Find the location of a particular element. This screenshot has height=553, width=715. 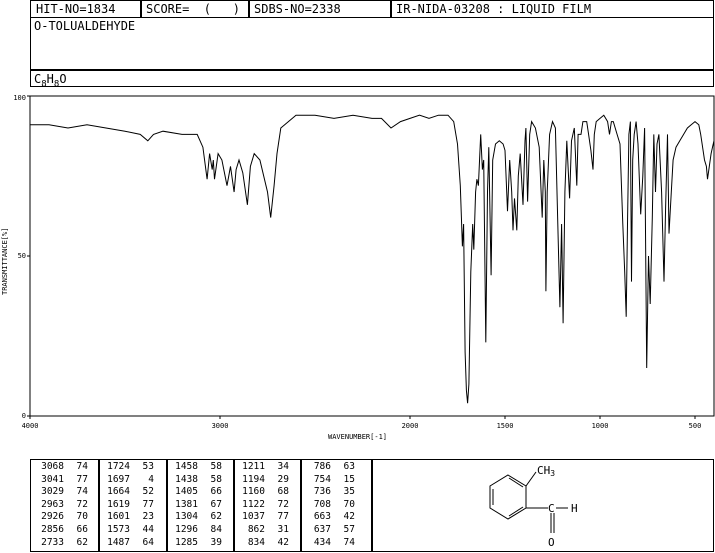

peak-wavenumber: 1573 is located at coordinates (118, 529).